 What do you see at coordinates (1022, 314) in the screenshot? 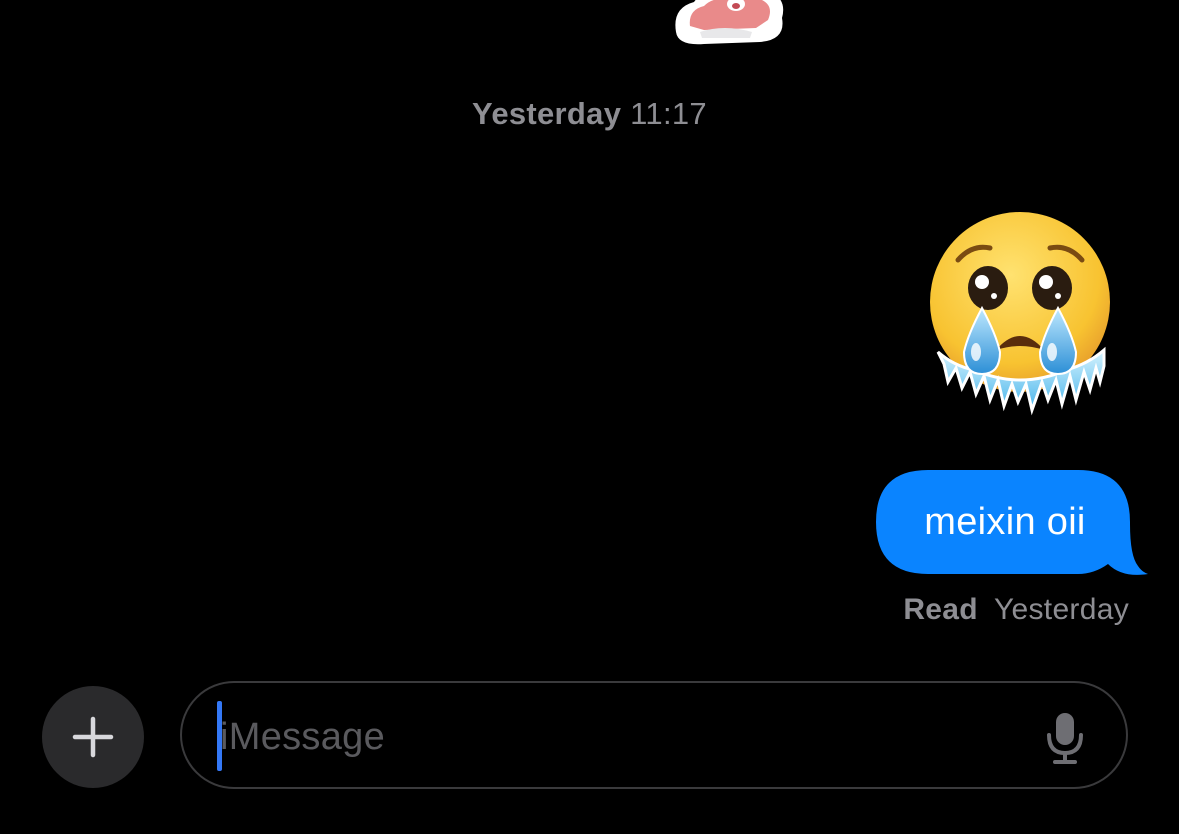
I see `freezing-crying-face-emoji-icon` at bounding box center [1022, 314].